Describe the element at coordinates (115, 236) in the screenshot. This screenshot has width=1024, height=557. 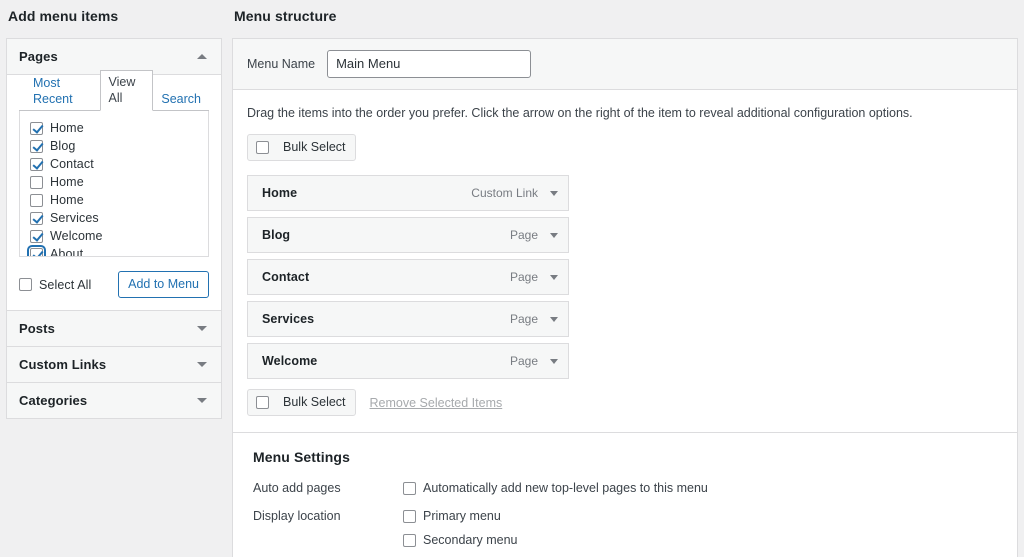
I see `list-item: Welcome` at that location.